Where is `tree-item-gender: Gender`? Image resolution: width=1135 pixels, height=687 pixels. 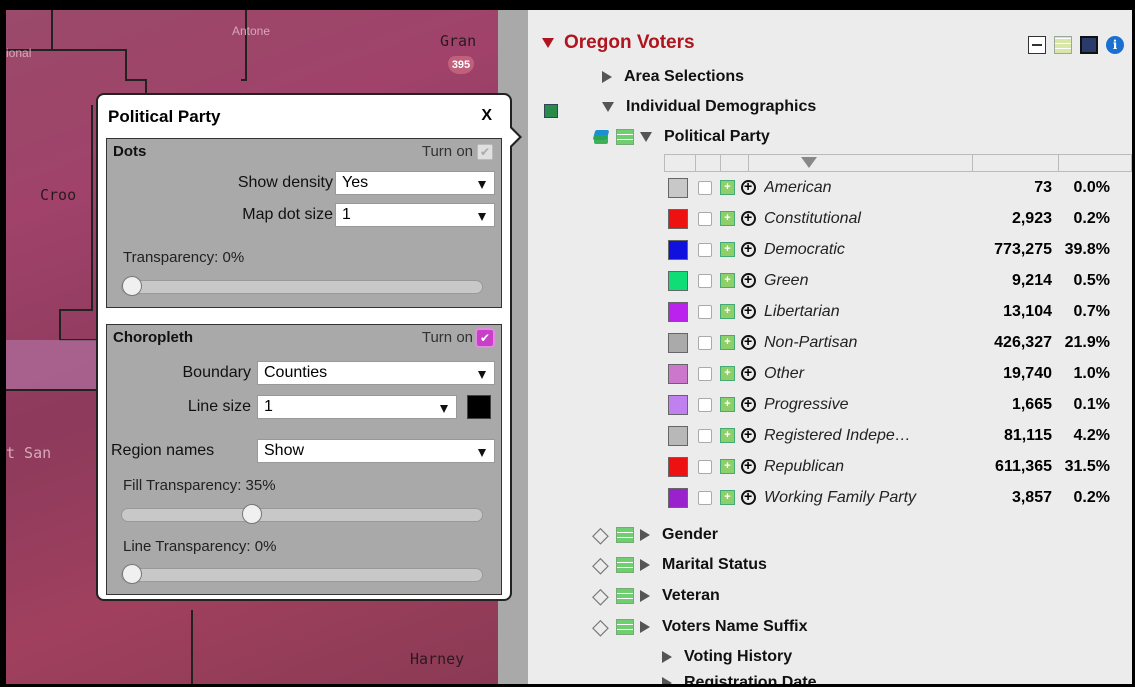
tree-item-gender: Gender is located at coordinates (655, 535).